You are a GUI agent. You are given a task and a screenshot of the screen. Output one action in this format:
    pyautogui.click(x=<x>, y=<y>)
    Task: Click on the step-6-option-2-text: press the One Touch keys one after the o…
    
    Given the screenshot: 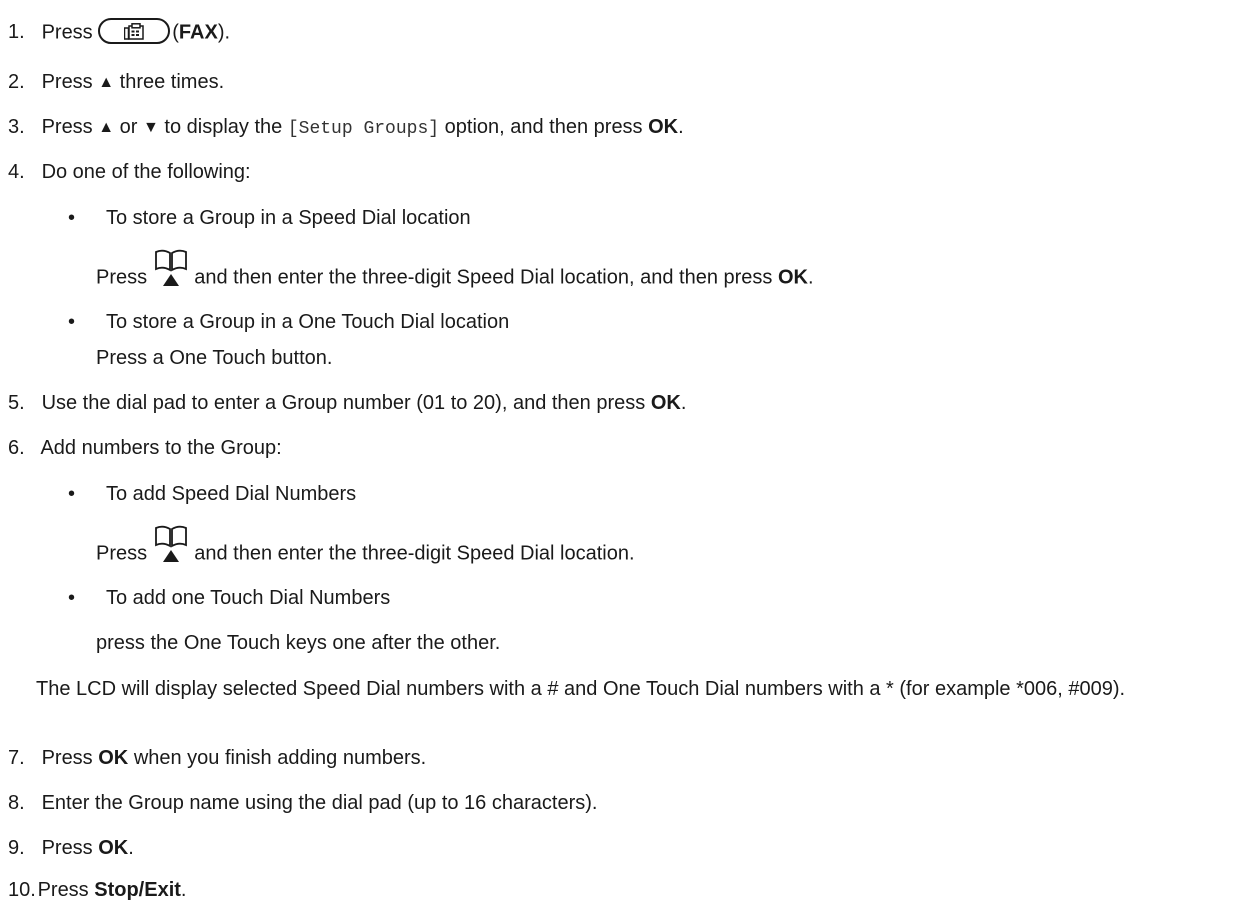 What is the action you would take?
    pyautogui.click(x=298, y=643)
    